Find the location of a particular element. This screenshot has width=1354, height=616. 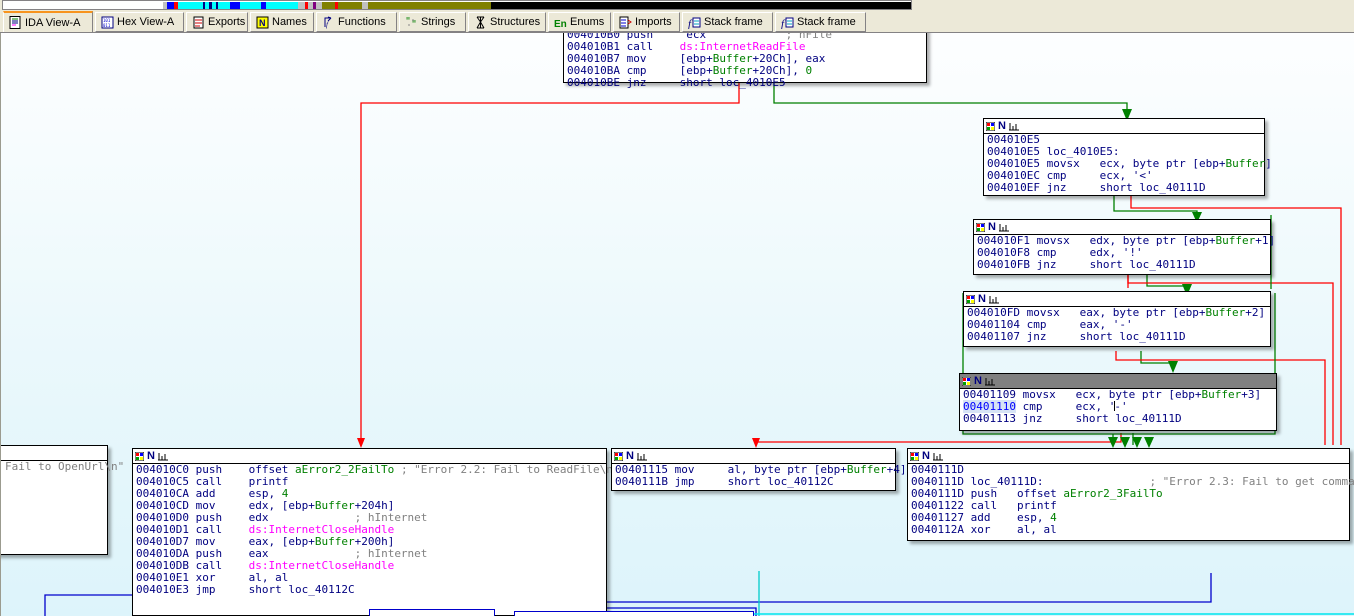

nav-seg-black is located at coordinates (701, 5).